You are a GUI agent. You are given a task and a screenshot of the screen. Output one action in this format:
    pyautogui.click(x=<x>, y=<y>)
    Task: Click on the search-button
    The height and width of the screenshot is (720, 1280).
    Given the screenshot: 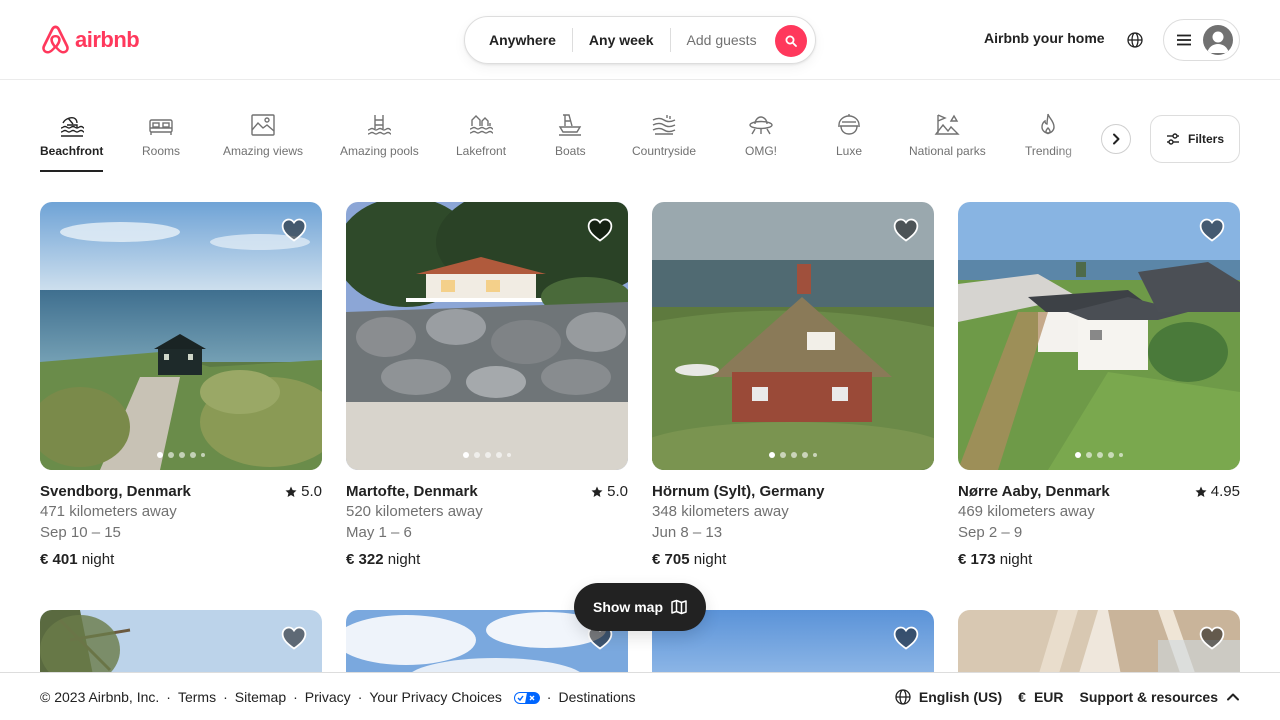 What is the action you would take?
    pyautogui.click(x=791, y=41)
    